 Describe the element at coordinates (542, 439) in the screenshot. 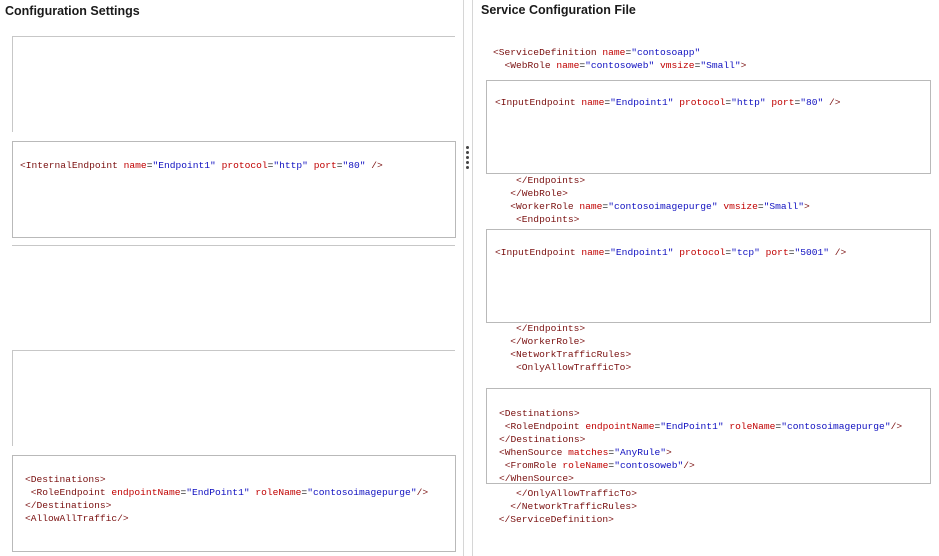

I see `drop-slot-3-line-3: </Destinations>` at that location.